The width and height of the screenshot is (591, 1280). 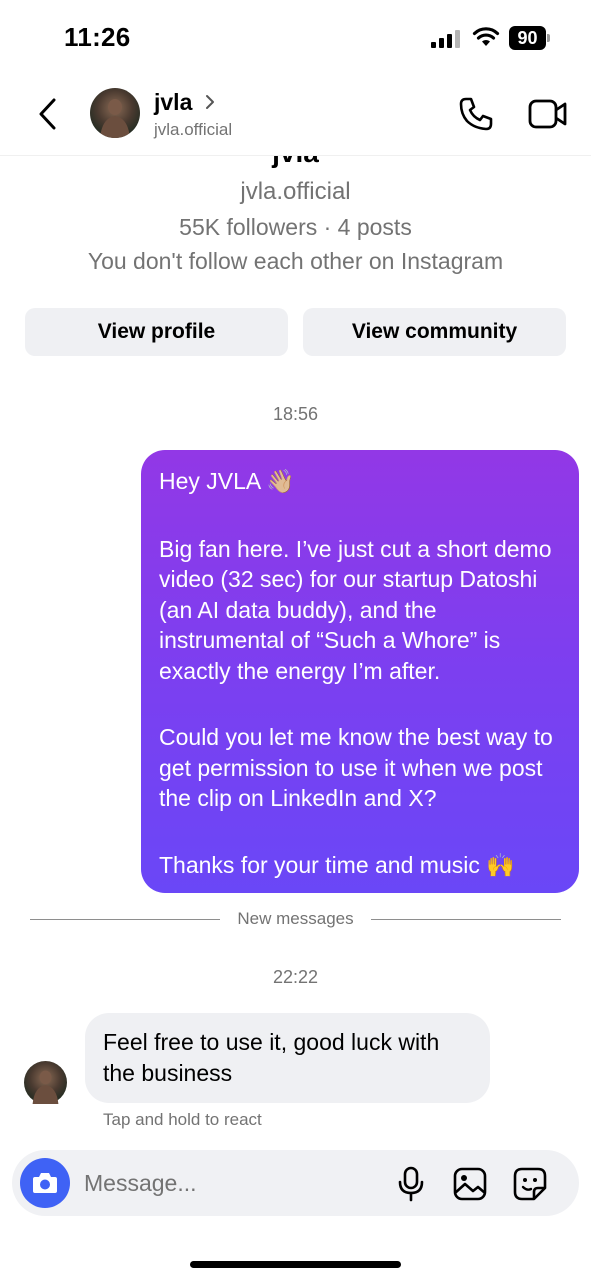 What do you see at coordinates (48, 114) in the screenshot?
I see `back-icon` at bounding box center [48, 114].